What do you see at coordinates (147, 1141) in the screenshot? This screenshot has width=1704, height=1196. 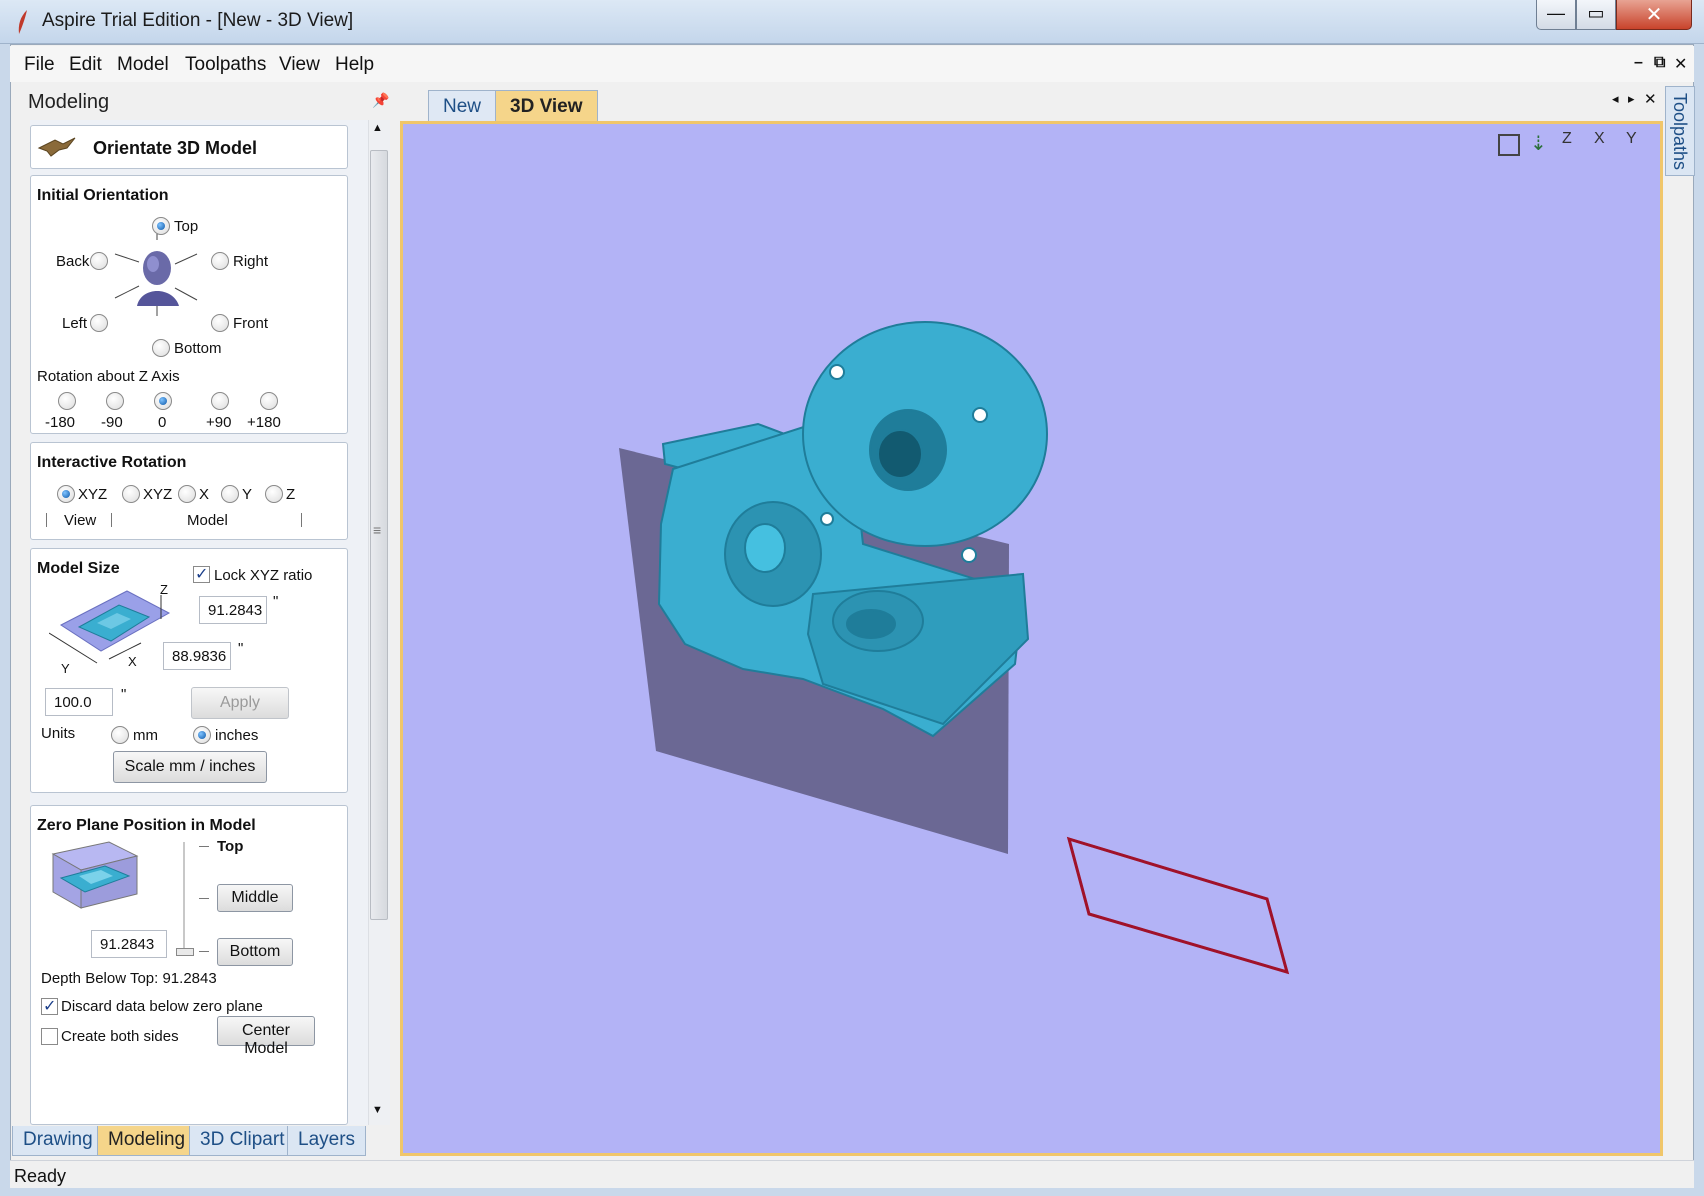 I see `tab-modeling: Modeling` at bounding box center [147, 1141].